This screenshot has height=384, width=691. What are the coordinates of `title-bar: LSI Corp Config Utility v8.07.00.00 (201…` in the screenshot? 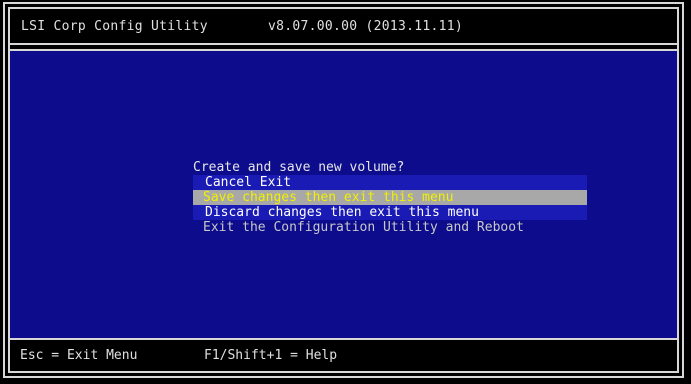 It's located at (343, 27).